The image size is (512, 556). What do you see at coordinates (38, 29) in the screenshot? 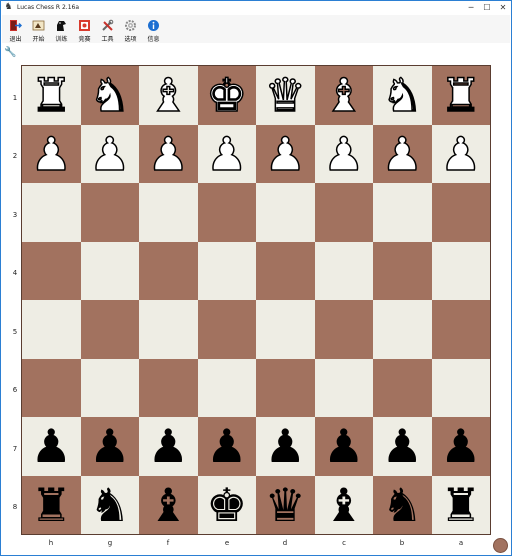
I see `play-button: 开始` at bounding box center [38, 29].